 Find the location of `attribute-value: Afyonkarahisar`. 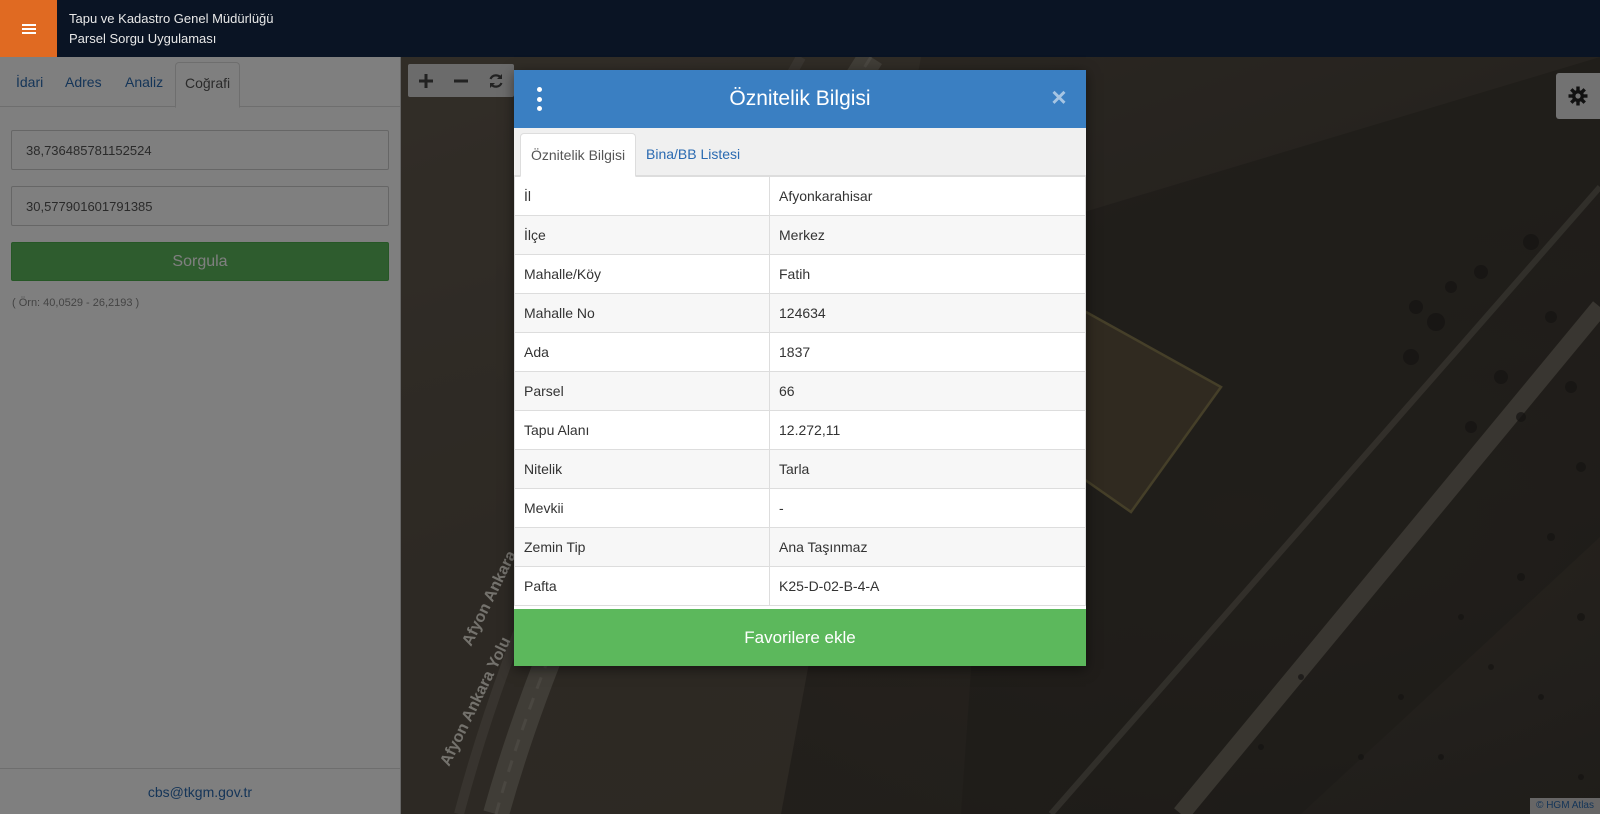

attribute-value: Afyonkarahisar is located at coordinates (927, 196).